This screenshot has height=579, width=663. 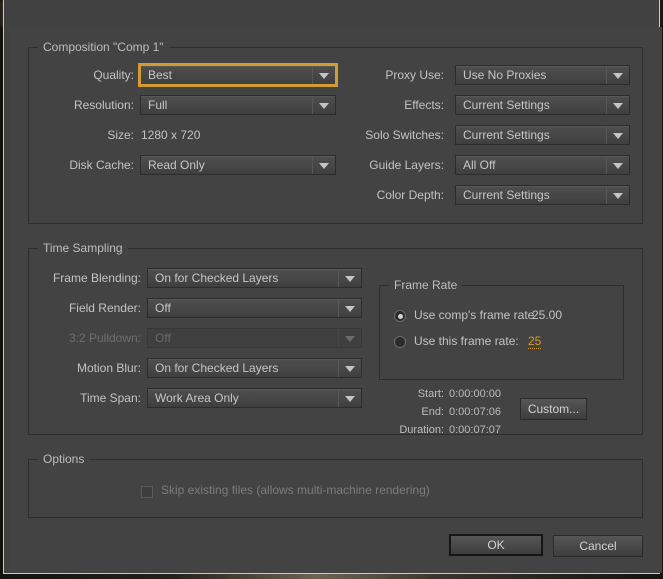 I want to click on size-label: Size:, so click(x=120, y=135).